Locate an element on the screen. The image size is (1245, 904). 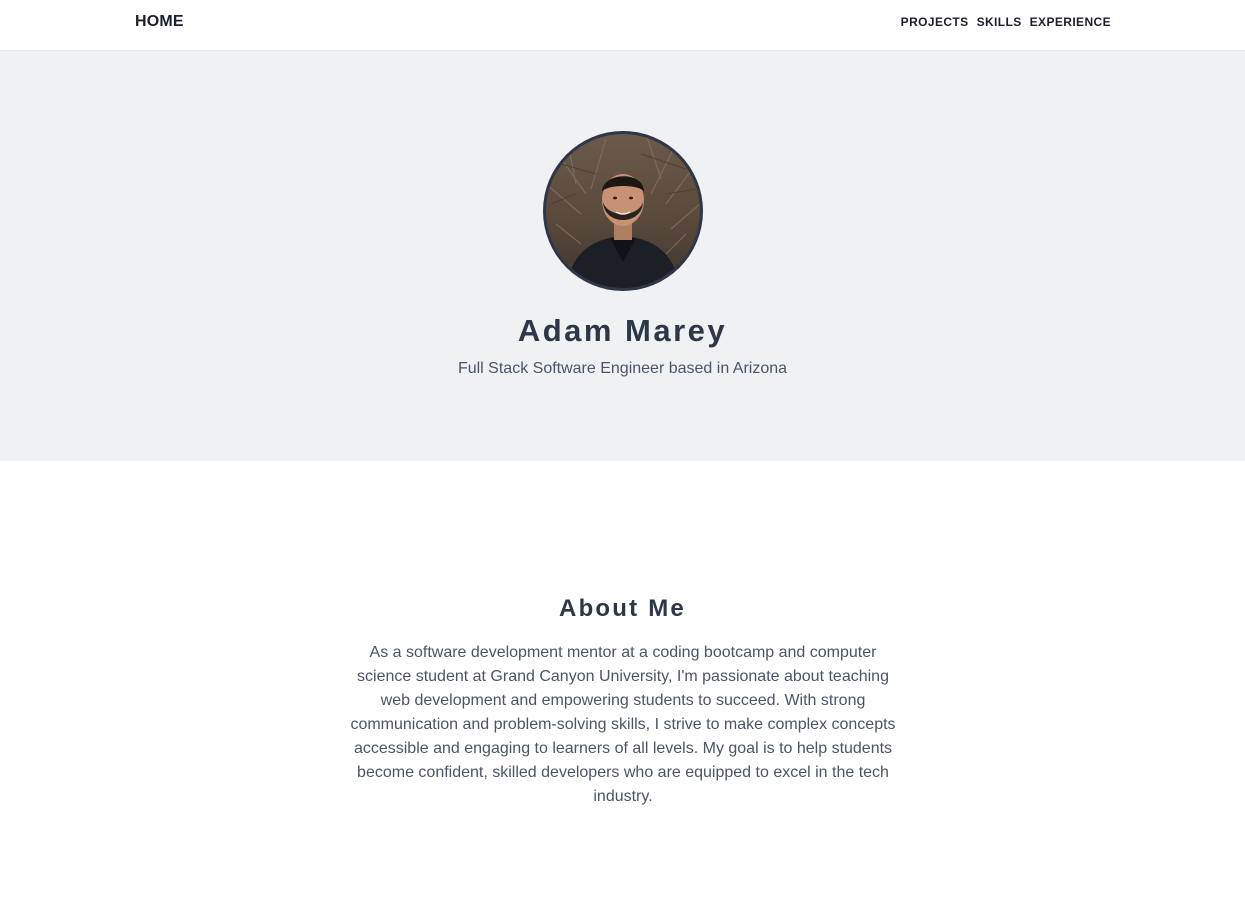
nav-links: PROJECTS SKILLS EXPERIENCE is located at coordinates (1006, 22).